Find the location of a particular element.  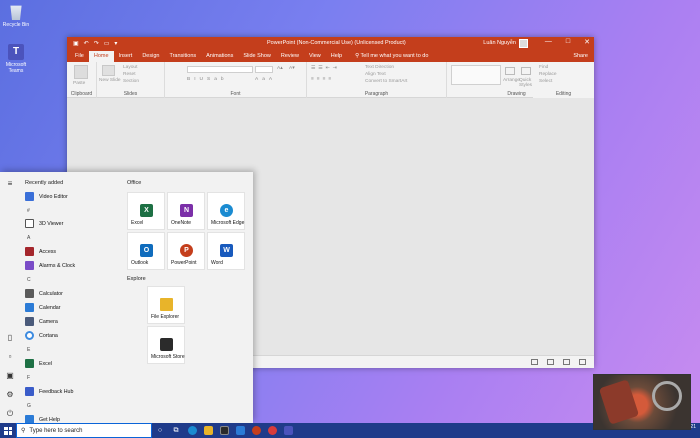

office-heading: Office is located at coordinates (134, 183).